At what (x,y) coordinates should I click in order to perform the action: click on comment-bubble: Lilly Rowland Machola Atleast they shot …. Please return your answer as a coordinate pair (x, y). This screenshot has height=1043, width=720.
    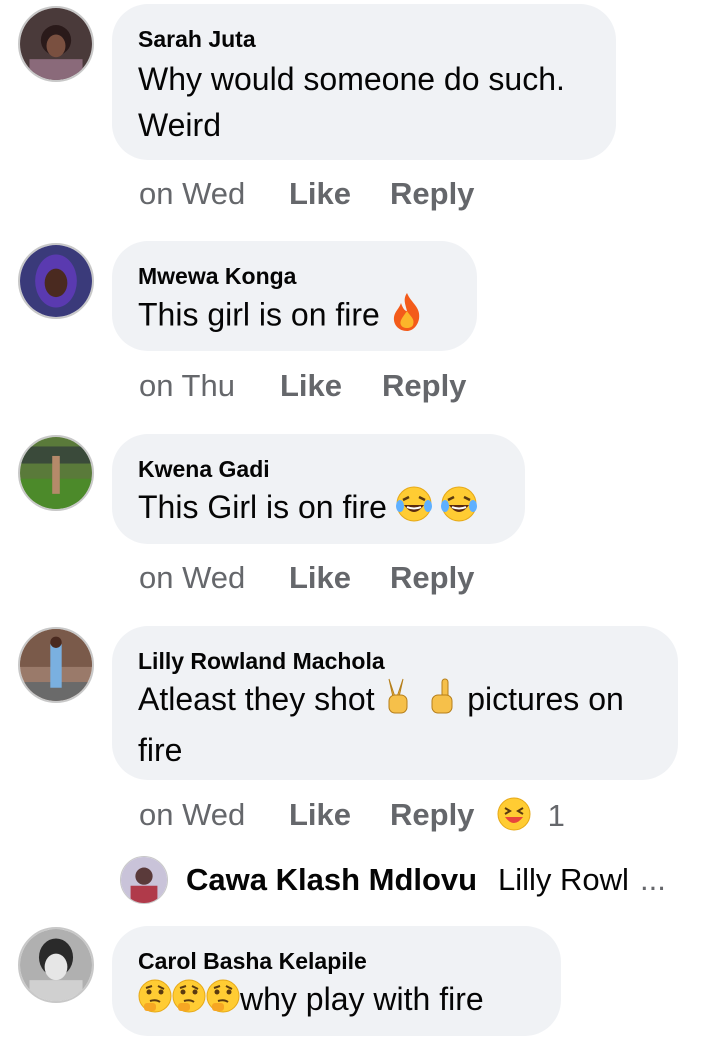
    Looking at the image, I should click on (395, 703).